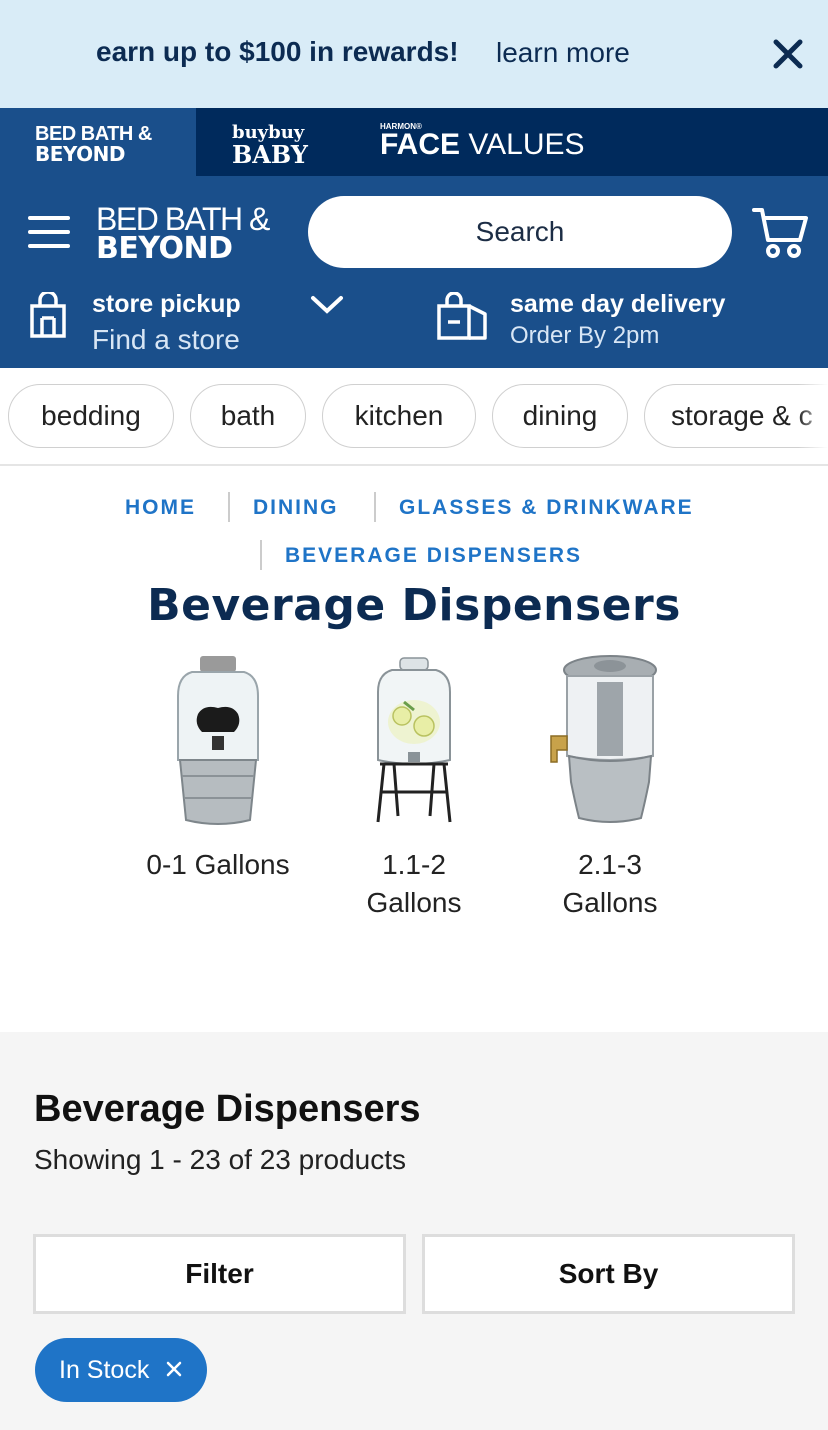 This screenshot has width=828, height=1430. What do you see at coordinates (780, 233) in the screenshot?
I see `cart-icon` at bounding box center [780, 233].